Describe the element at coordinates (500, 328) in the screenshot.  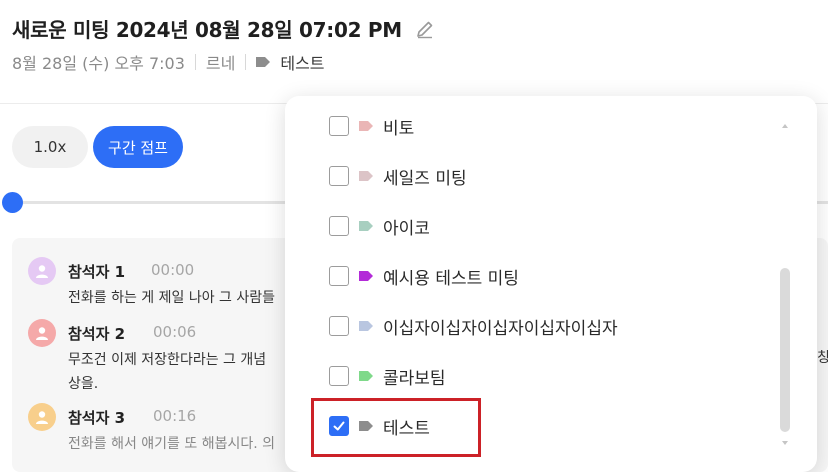
I see `tag-option-label: 이십자이십자이십자이십자이십자` at that location.